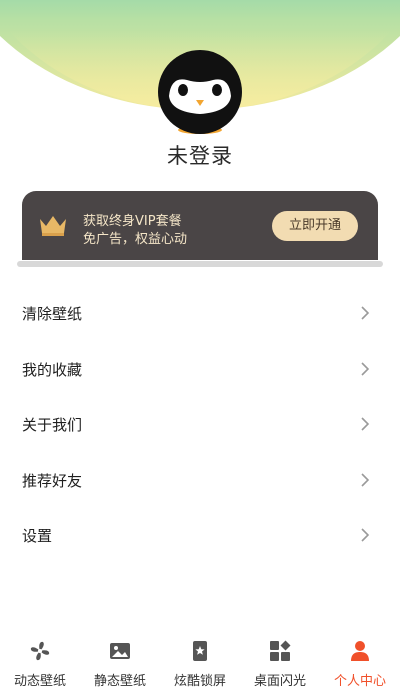  What do you see at coordinates (360, 651) in the screenshot?
I see `person-icon` at bounding box center [360, 651].